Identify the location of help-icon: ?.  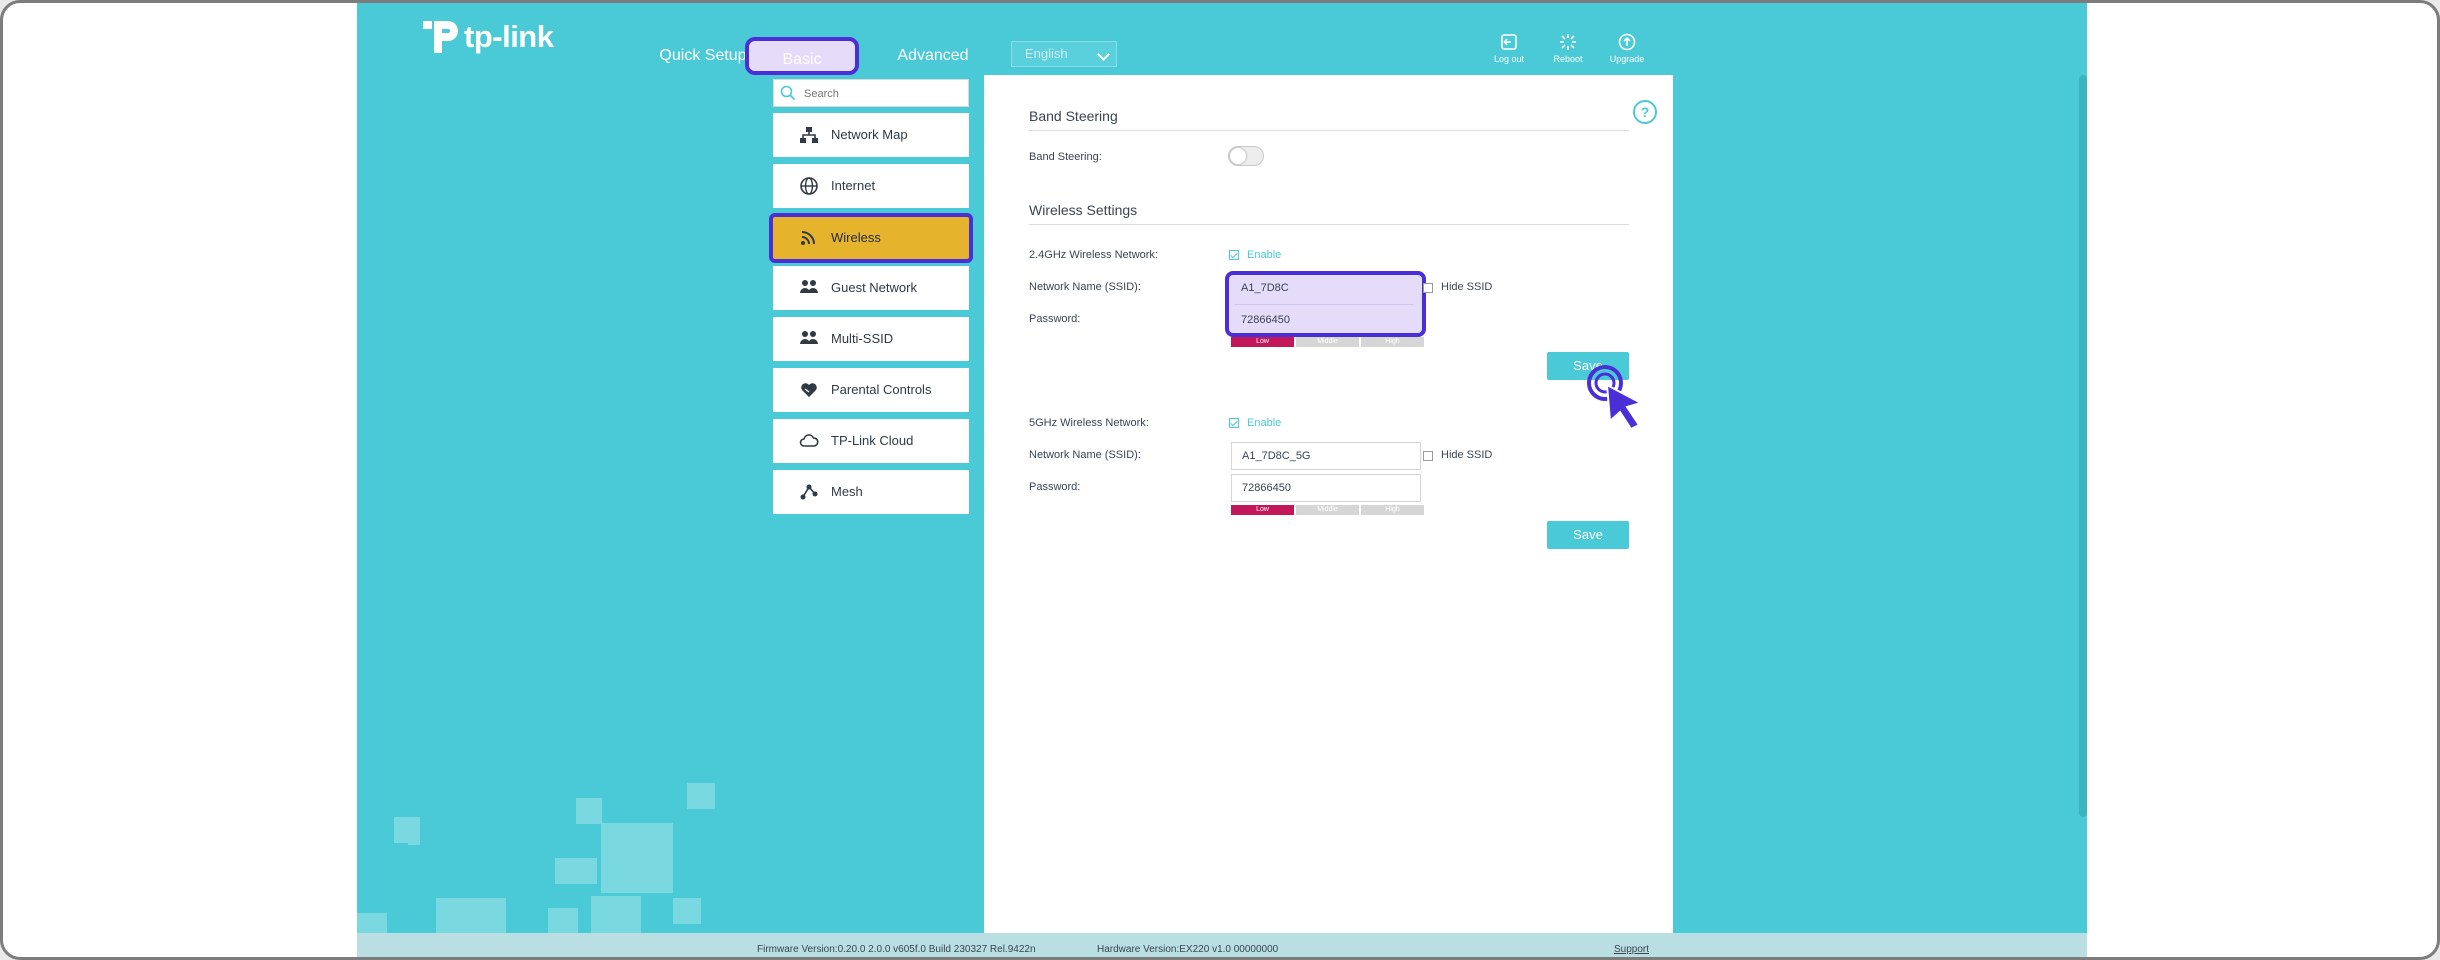
(1645, 112).